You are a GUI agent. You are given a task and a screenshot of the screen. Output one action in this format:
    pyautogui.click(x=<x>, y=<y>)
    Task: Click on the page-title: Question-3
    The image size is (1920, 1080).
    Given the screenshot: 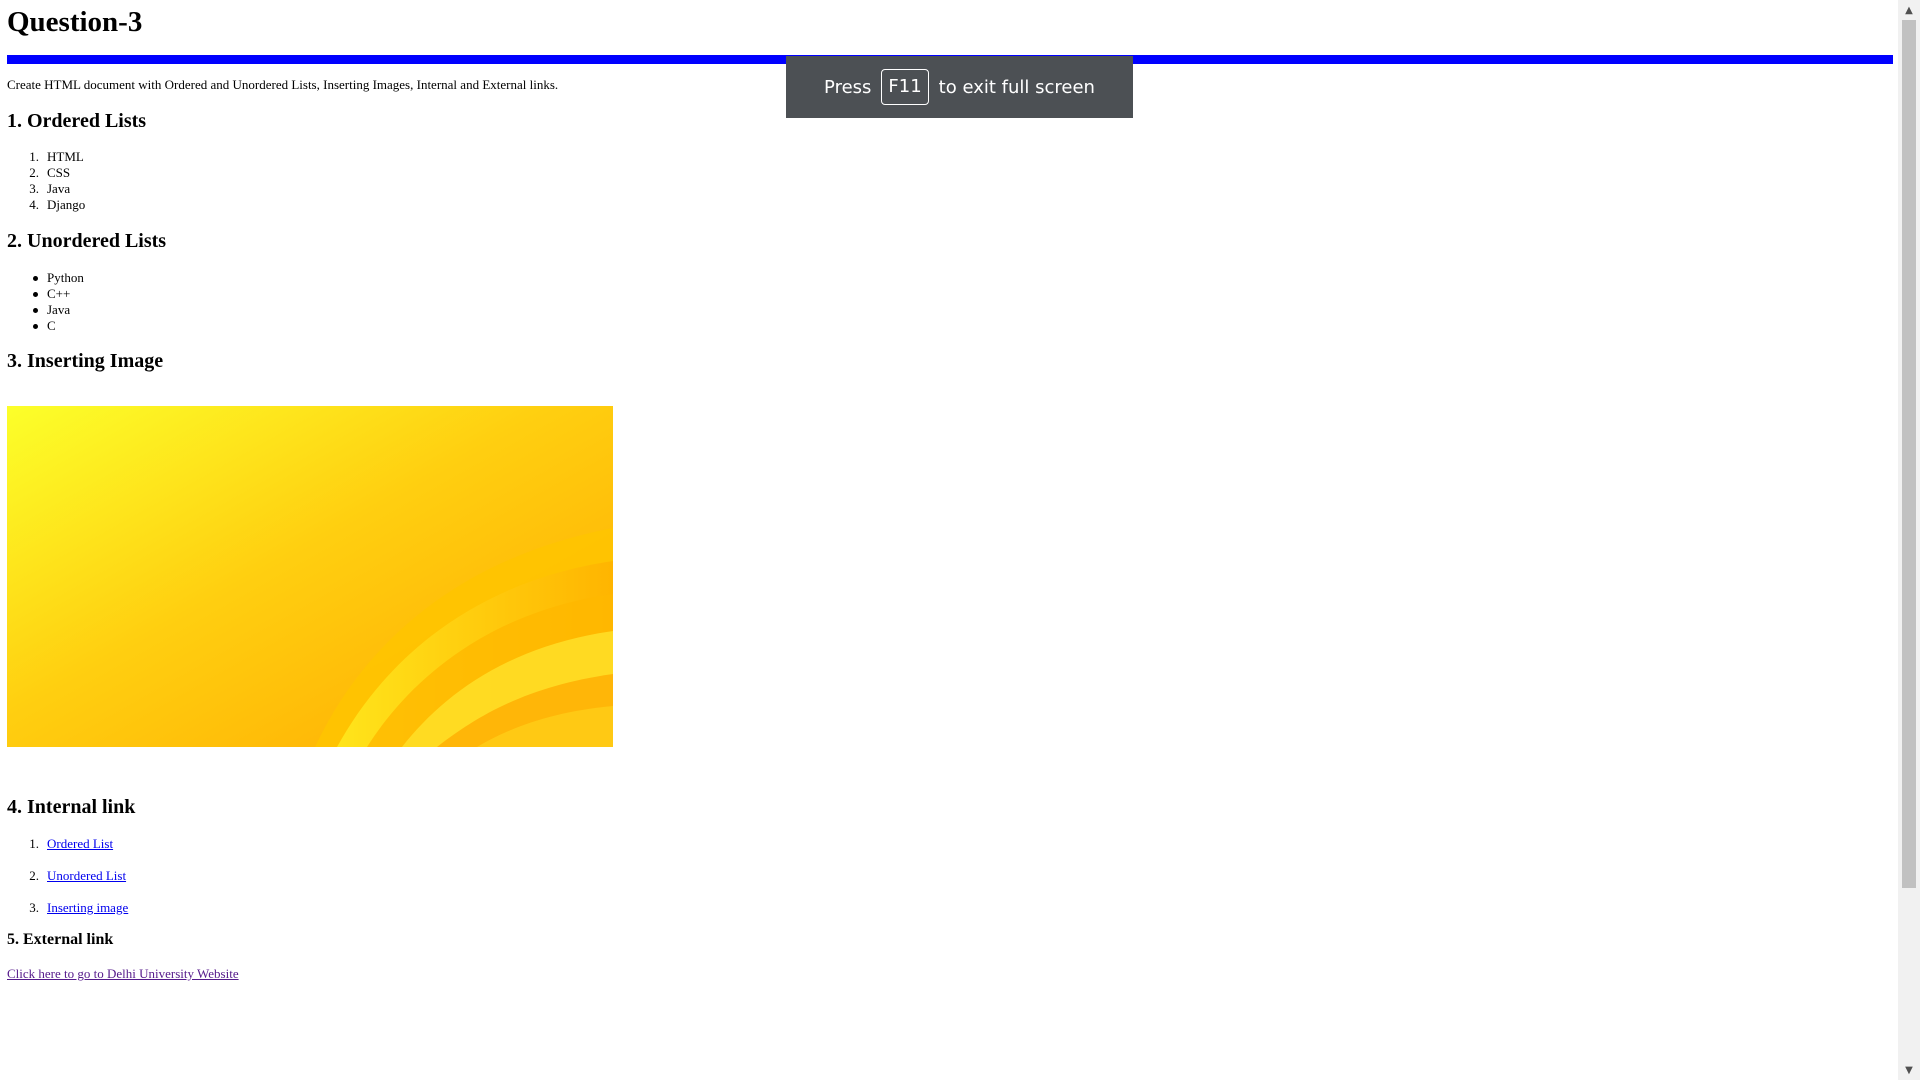 What is the action you would take?
    pyautogui.click(x=75, y=22)
    